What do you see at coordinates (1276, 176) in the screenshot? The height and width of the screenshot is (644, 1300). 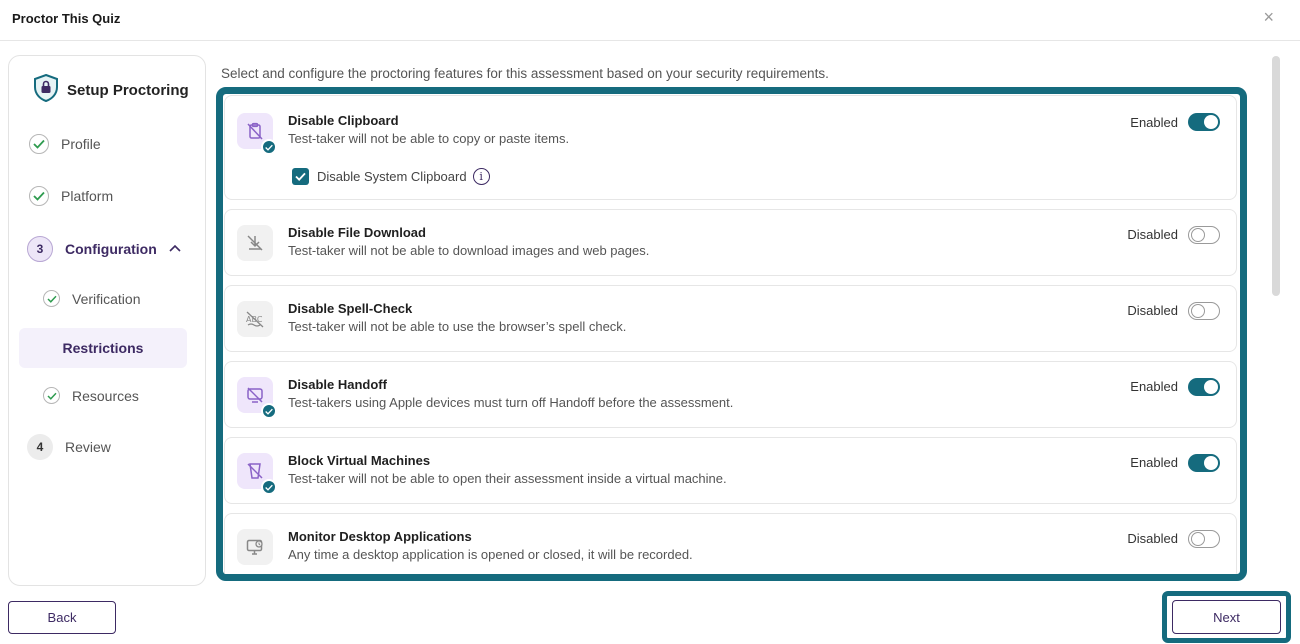 I see `scrollbar` at bounding box center [1276, 176].